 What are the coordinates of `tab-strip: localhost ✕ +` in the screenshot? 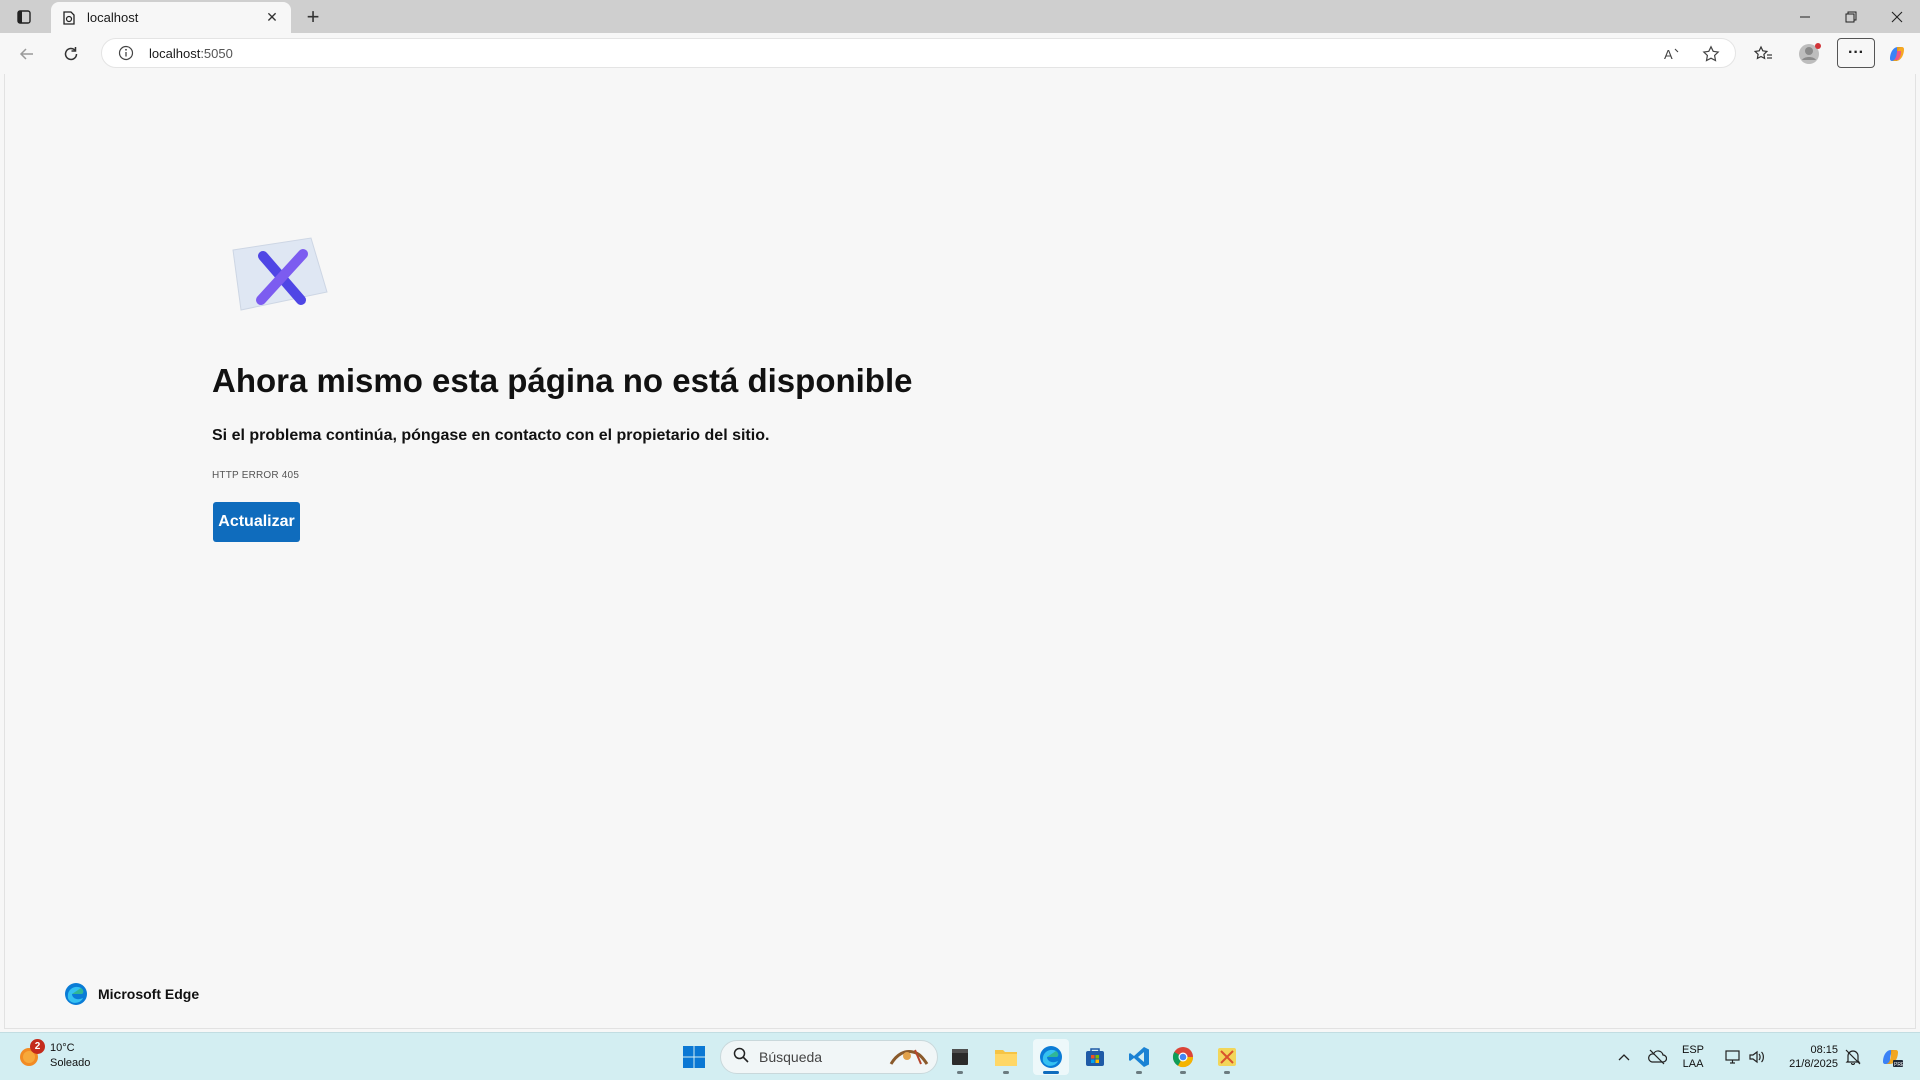 It's located at (960, 16).